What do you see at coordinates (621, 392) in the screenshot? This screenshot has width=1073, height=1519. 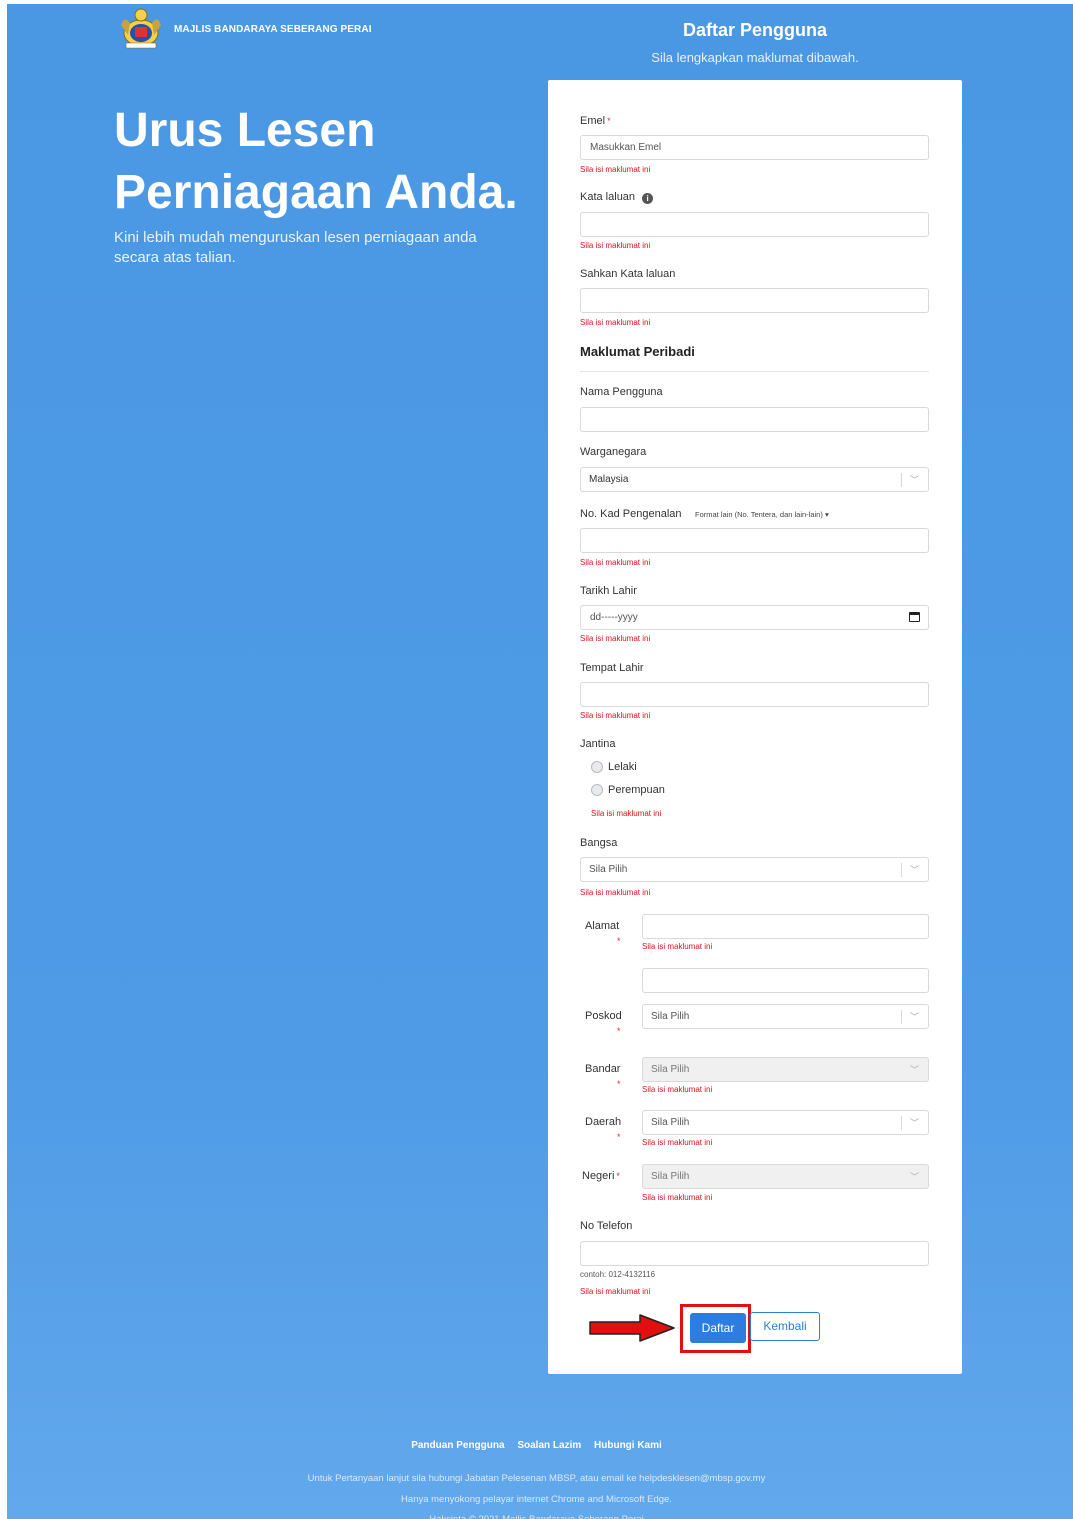 I see `username-label: Nama Pengguna` at bounding box center [621, 392].